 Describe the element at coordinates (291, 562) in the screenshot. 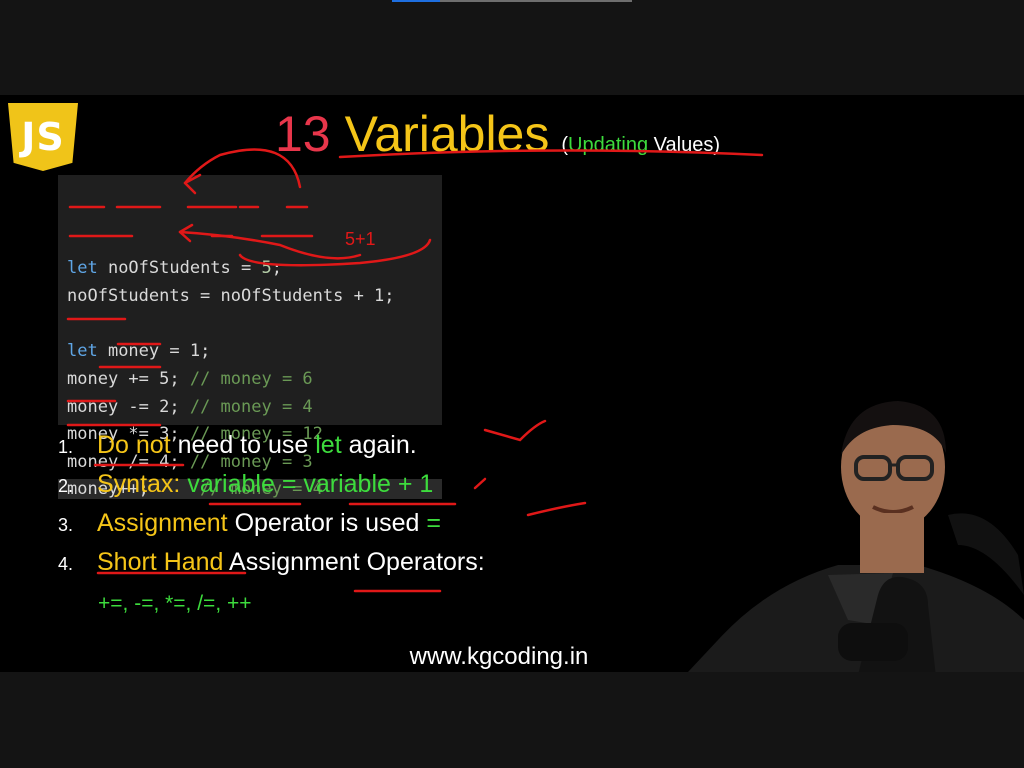

I see `point-4: Short Hand Assignment Operators:` at that location.